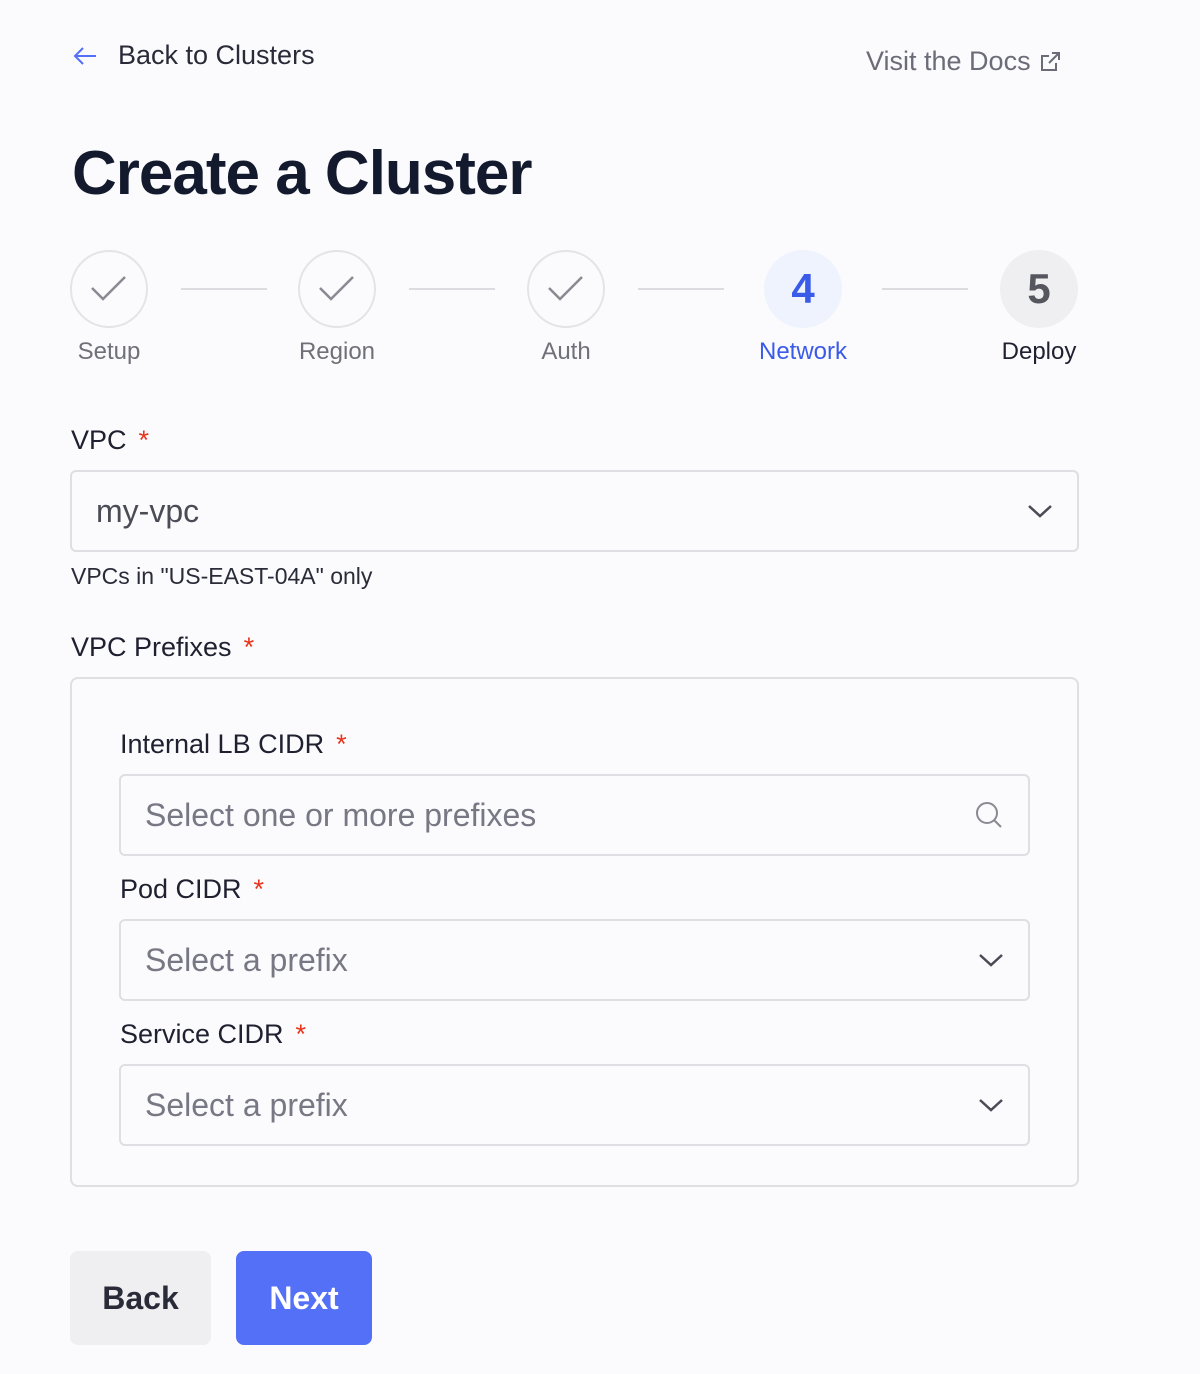 Image resolution: width=1200 pixels, height=1374 pixels. Describe the element at coordinates (1039, 351) in the screenshot. I see `step-label: Deploy` at that location.